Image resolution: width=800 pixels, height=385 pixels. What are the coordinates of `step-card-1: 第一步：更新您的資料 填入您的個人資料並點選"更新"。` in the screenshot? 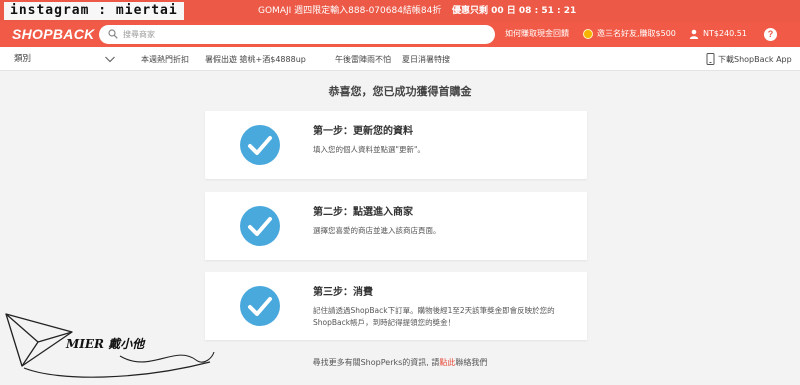 It's located at (396, 145).